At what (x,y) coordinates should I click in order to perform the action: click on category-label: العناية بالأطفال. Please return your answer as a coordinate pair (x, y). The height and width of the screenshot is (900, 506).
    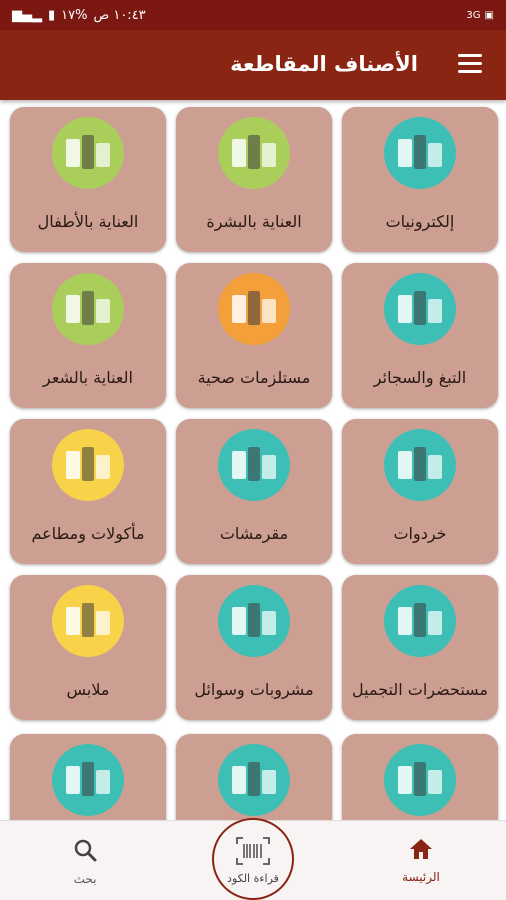
    Looking at the image, I should click on (88, 221).